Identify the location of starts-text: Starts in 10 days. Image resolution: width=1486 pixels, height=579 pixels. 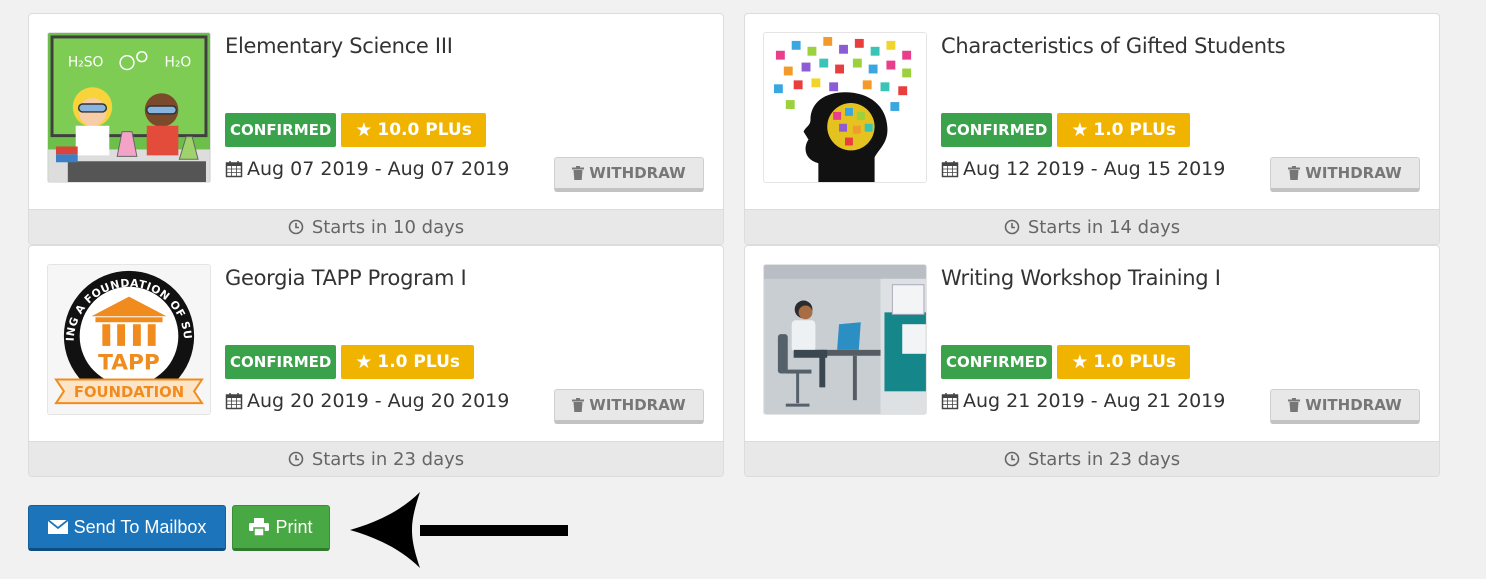
(388, 227).